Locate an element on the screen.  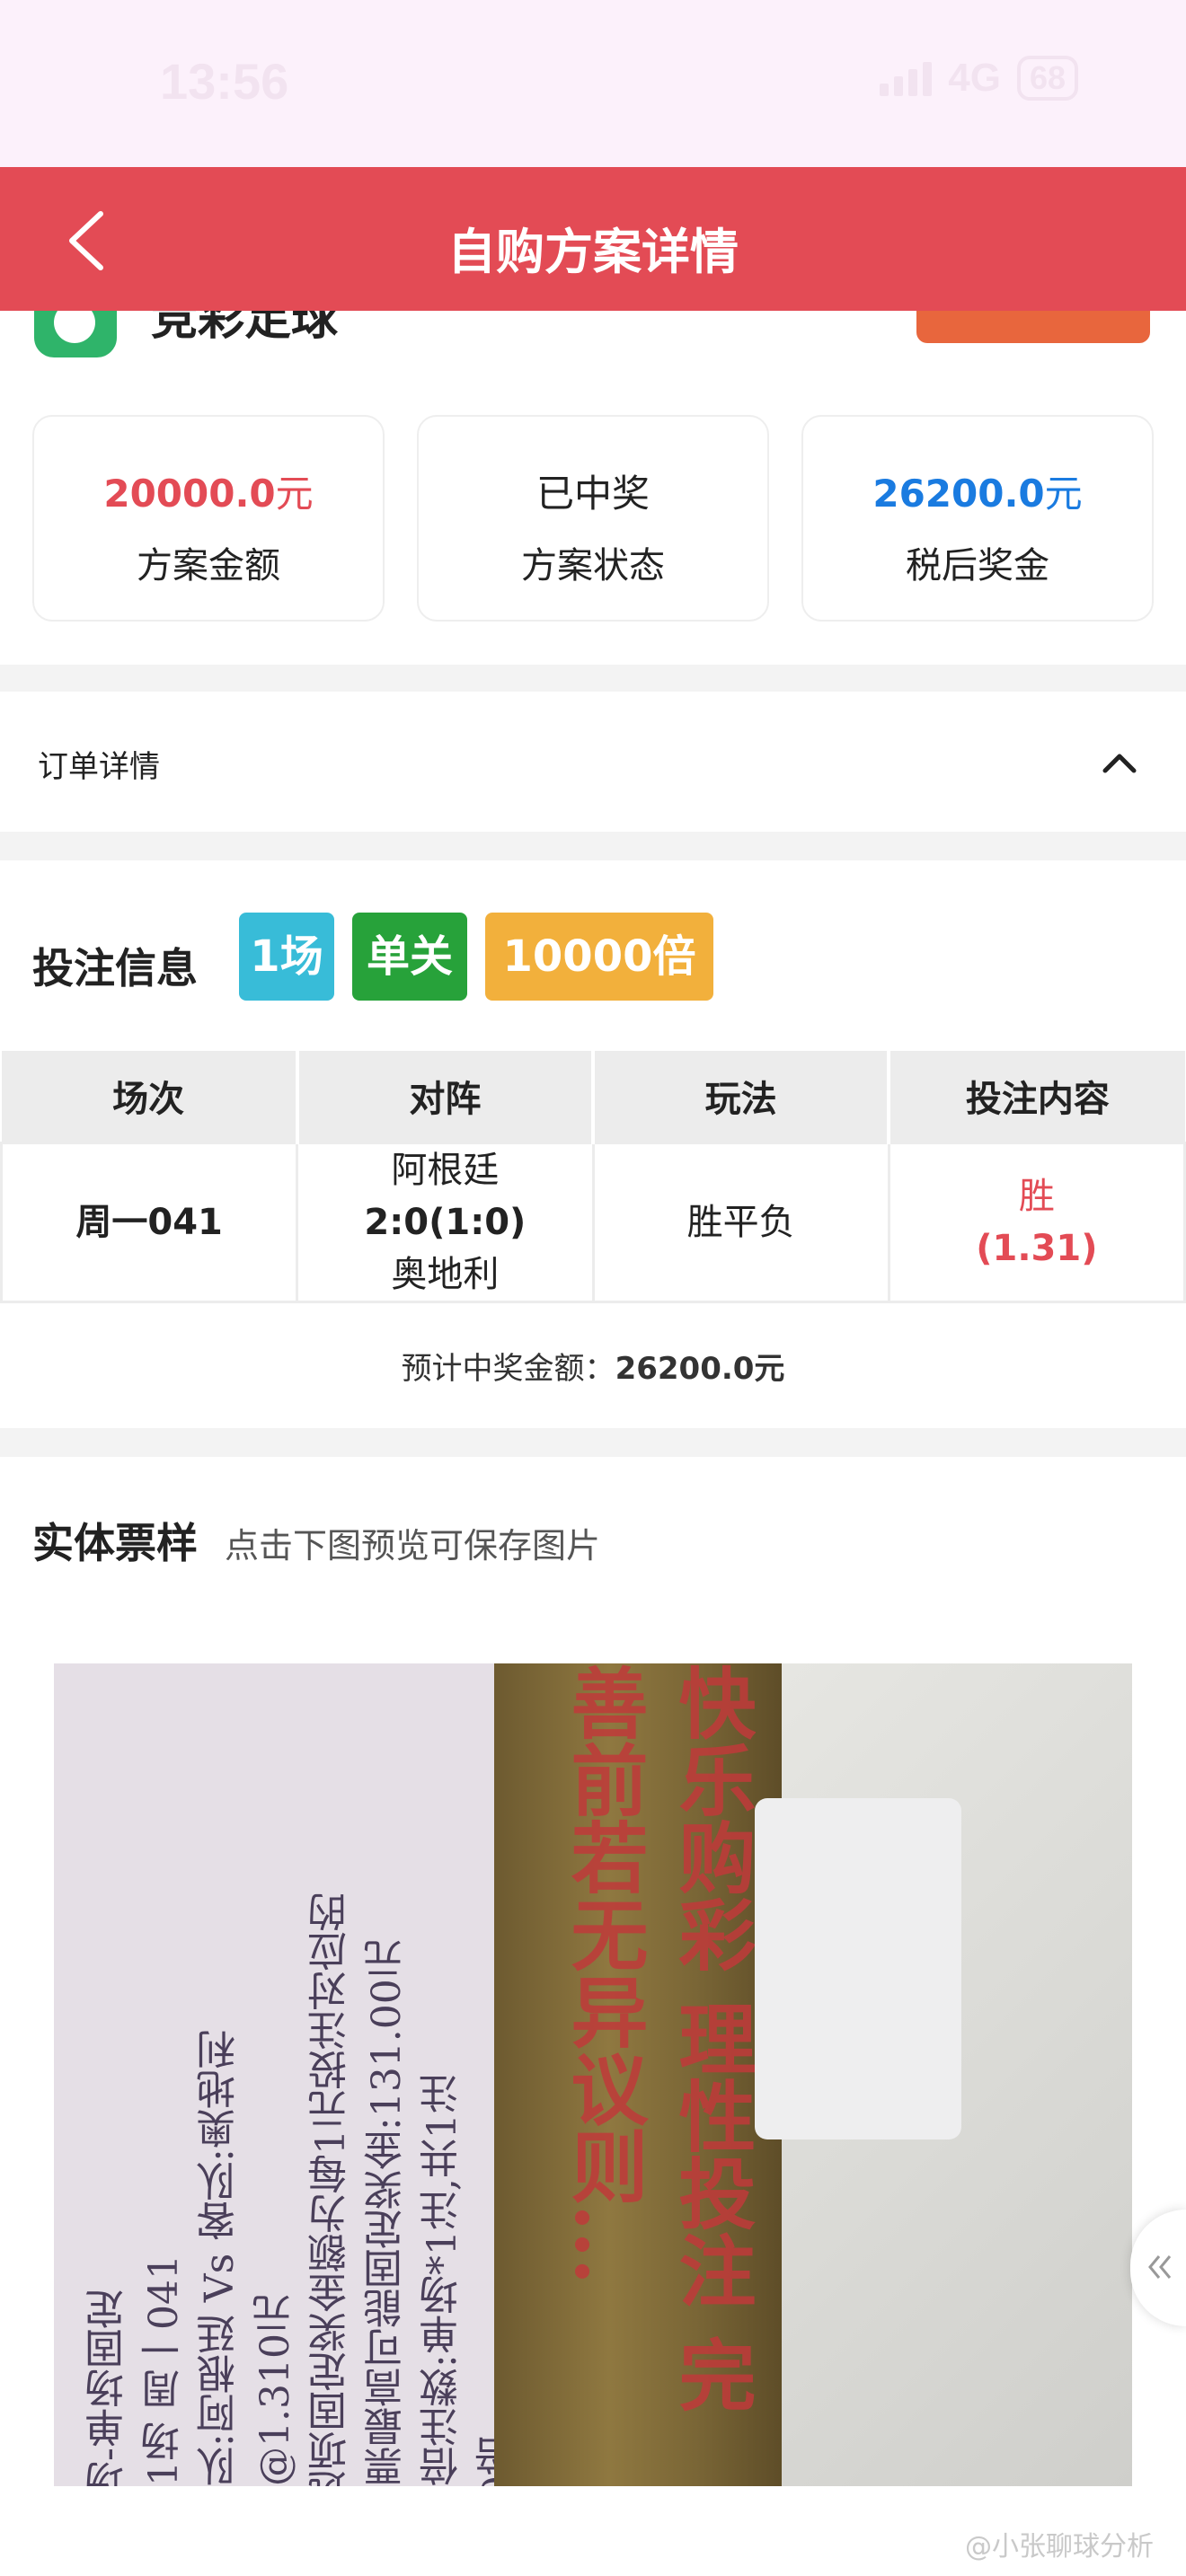
ticket-line: 主队:阿根廷 Vs 客队:奥地利 is located at coordinates (220, 2258).